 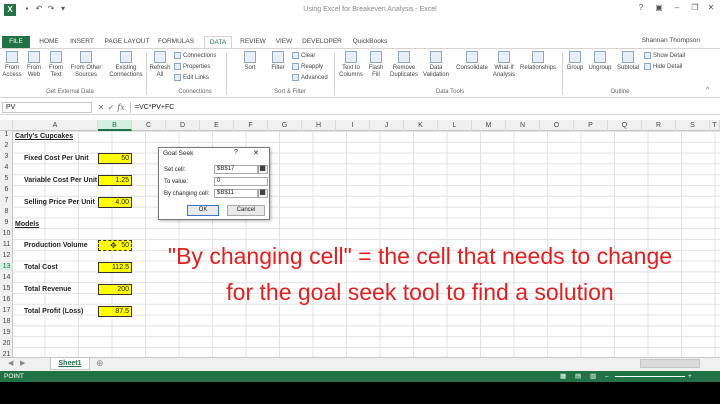 What do you see at coordinates (115, 125) in the screenshot?
I see `column-header: B` at bounding box center [115, 125].